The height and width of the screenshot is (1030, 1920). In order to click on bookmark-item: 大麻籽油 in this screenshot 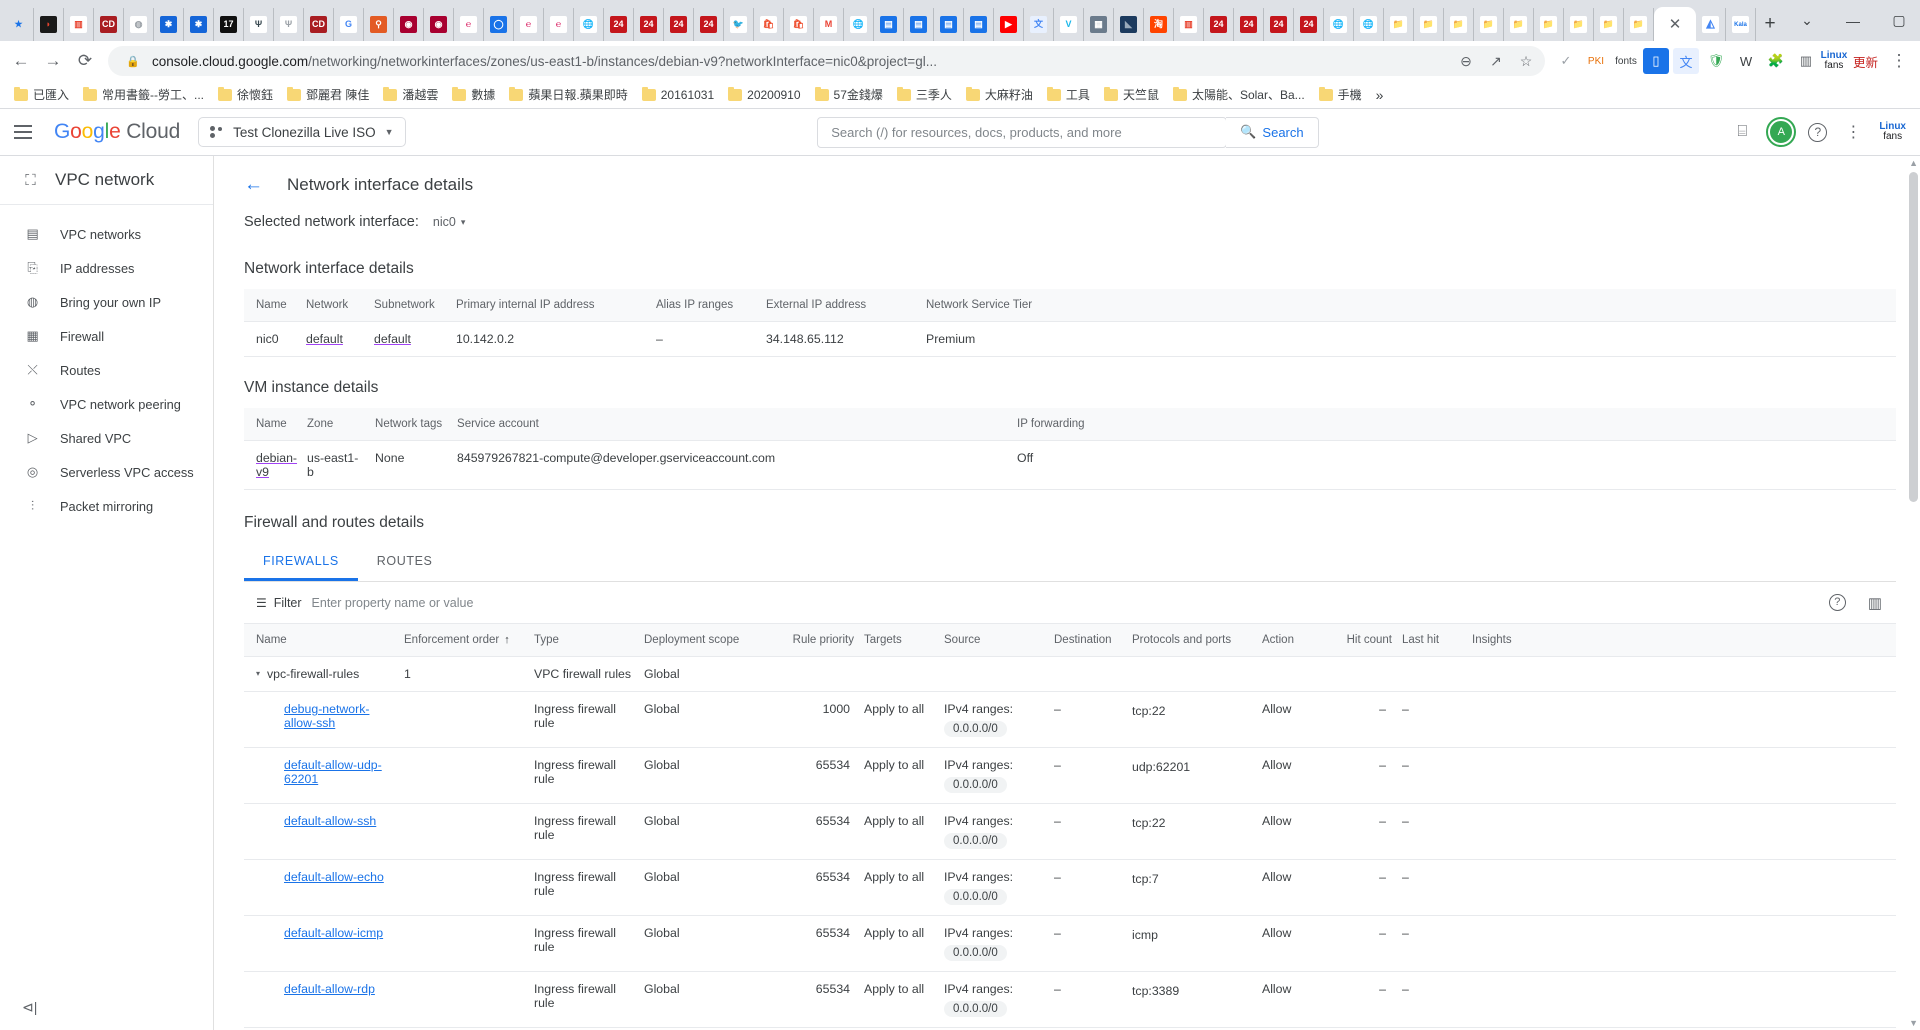, I will do `click(999, 94)`.